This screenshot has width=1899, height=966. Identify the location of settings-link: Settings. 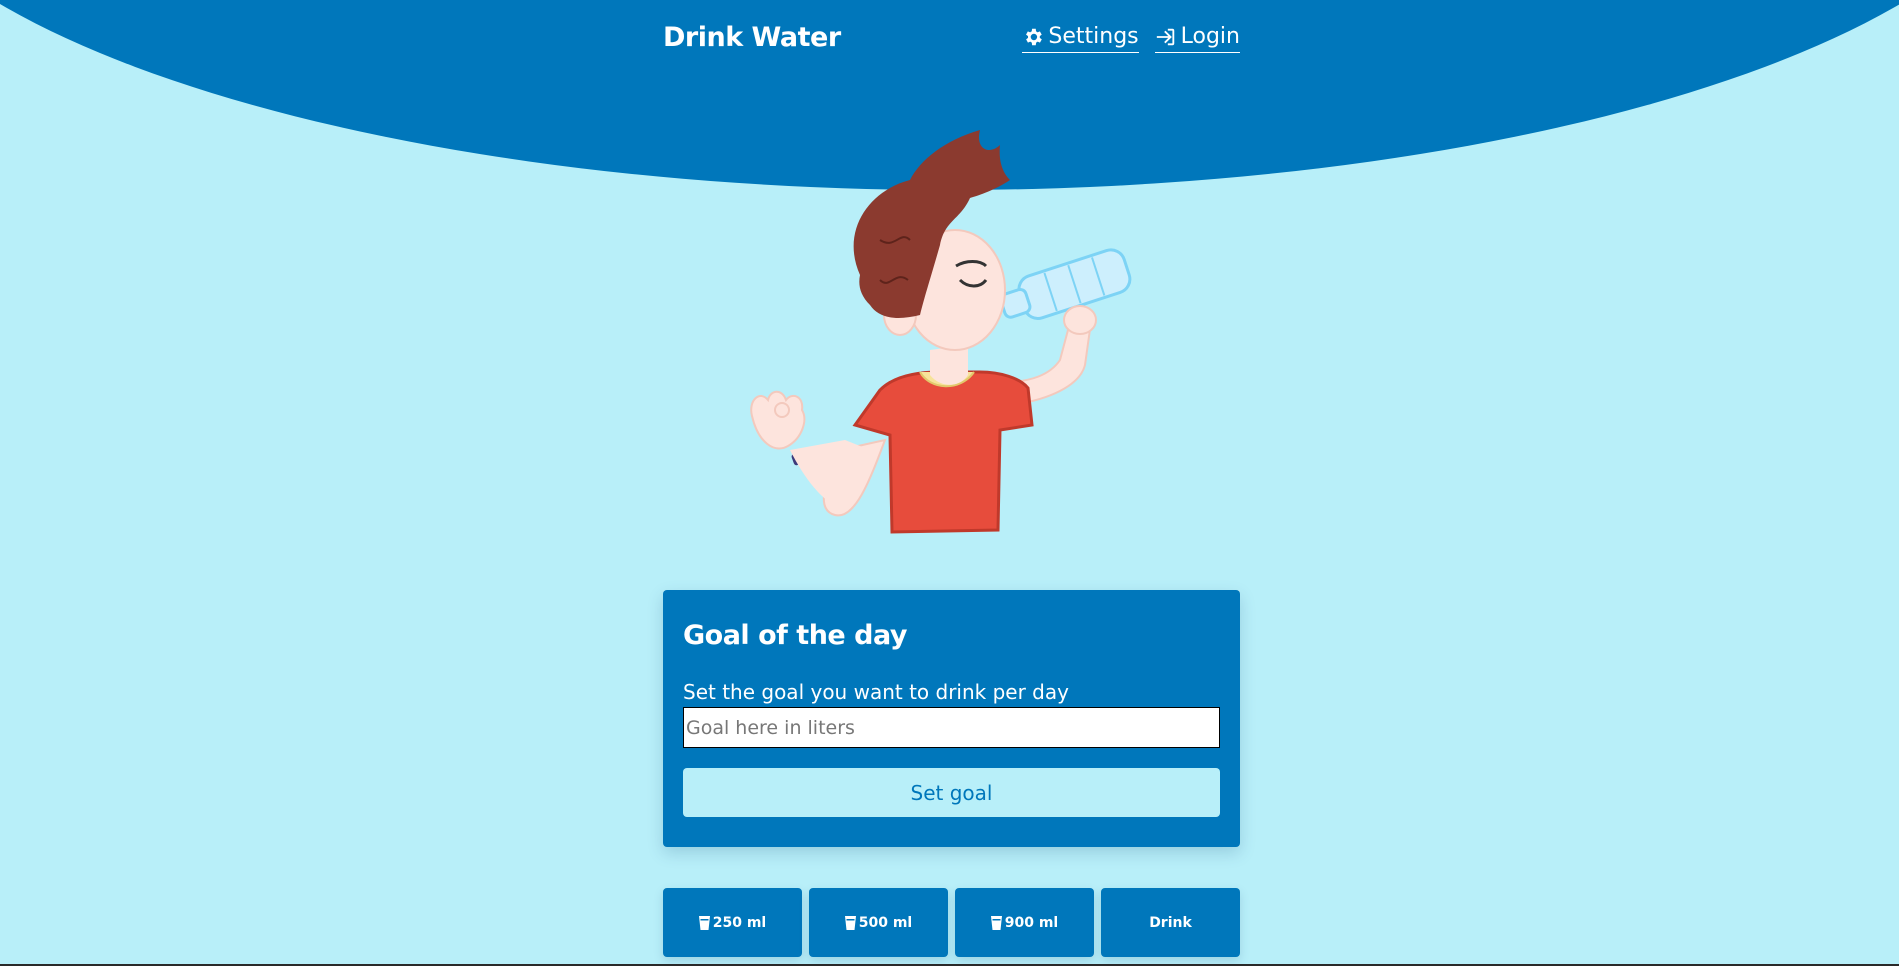
(1080, 37).